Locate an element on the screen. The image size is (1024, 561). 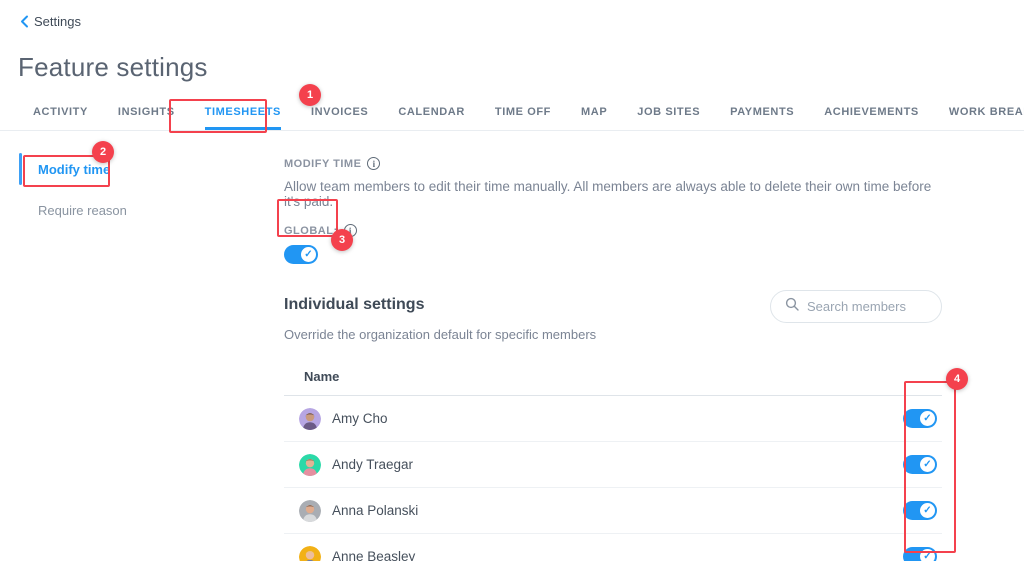
table-row: Andy Traegar is located at coordinates (613, 465).